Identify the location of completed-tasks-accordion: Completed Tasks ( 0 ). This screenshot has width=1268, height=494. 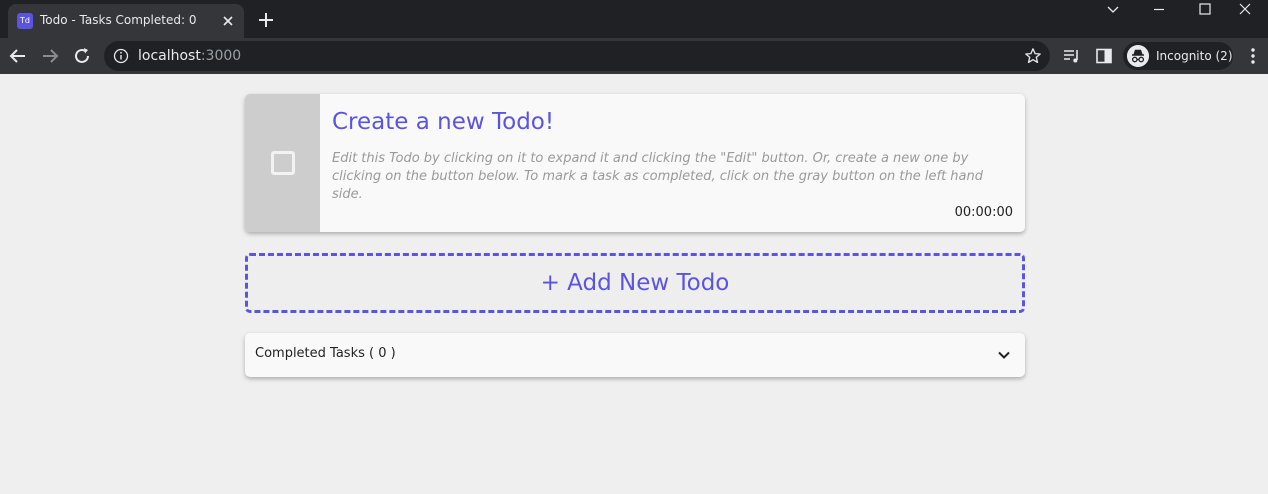
(635, 355).